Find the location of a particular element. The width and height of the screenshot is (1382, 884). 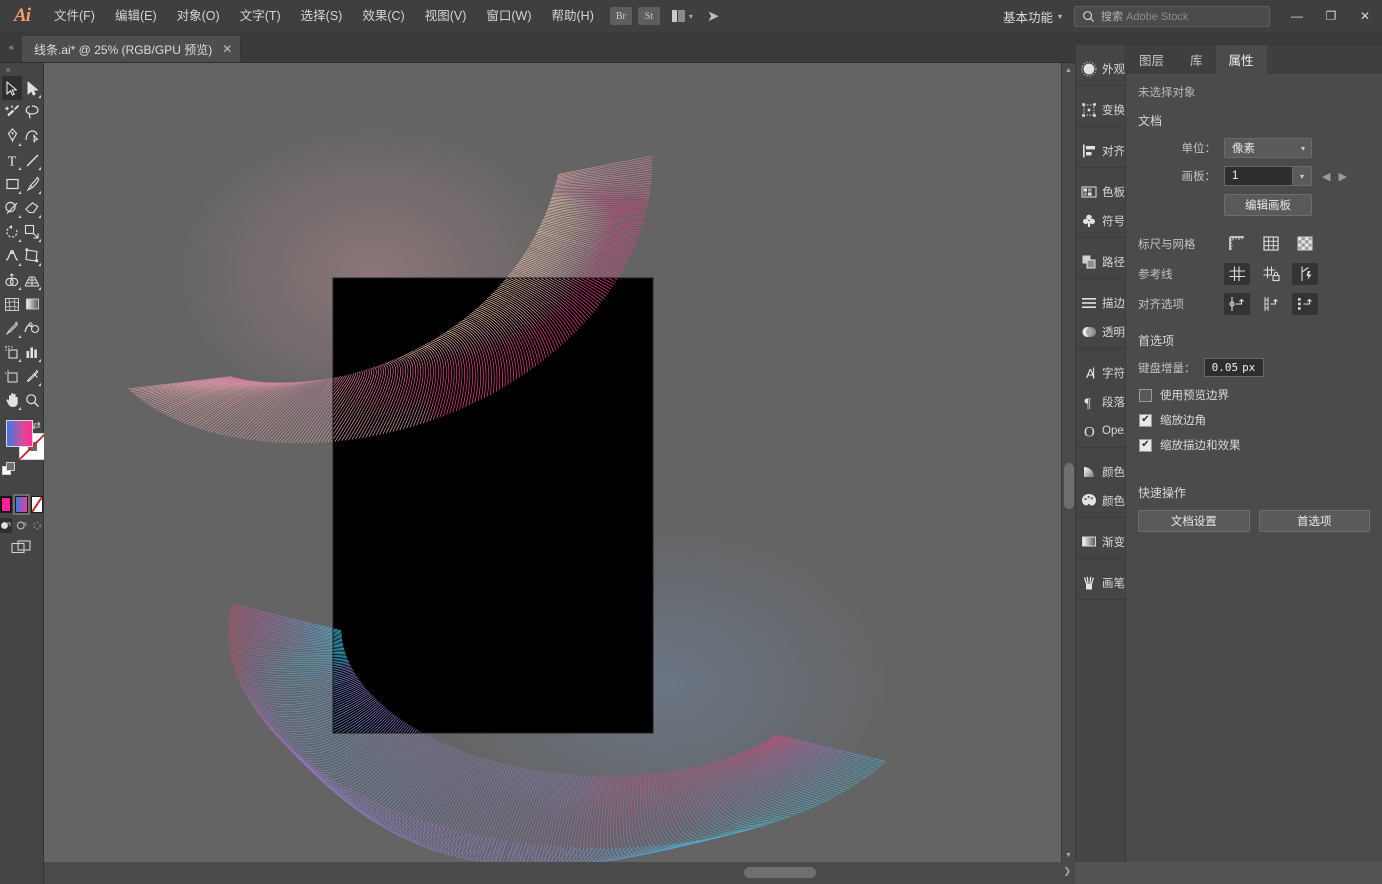

scale-strokes-effects-checkbox: 缩放描边和效果 is located at coordinates (1254, 449).